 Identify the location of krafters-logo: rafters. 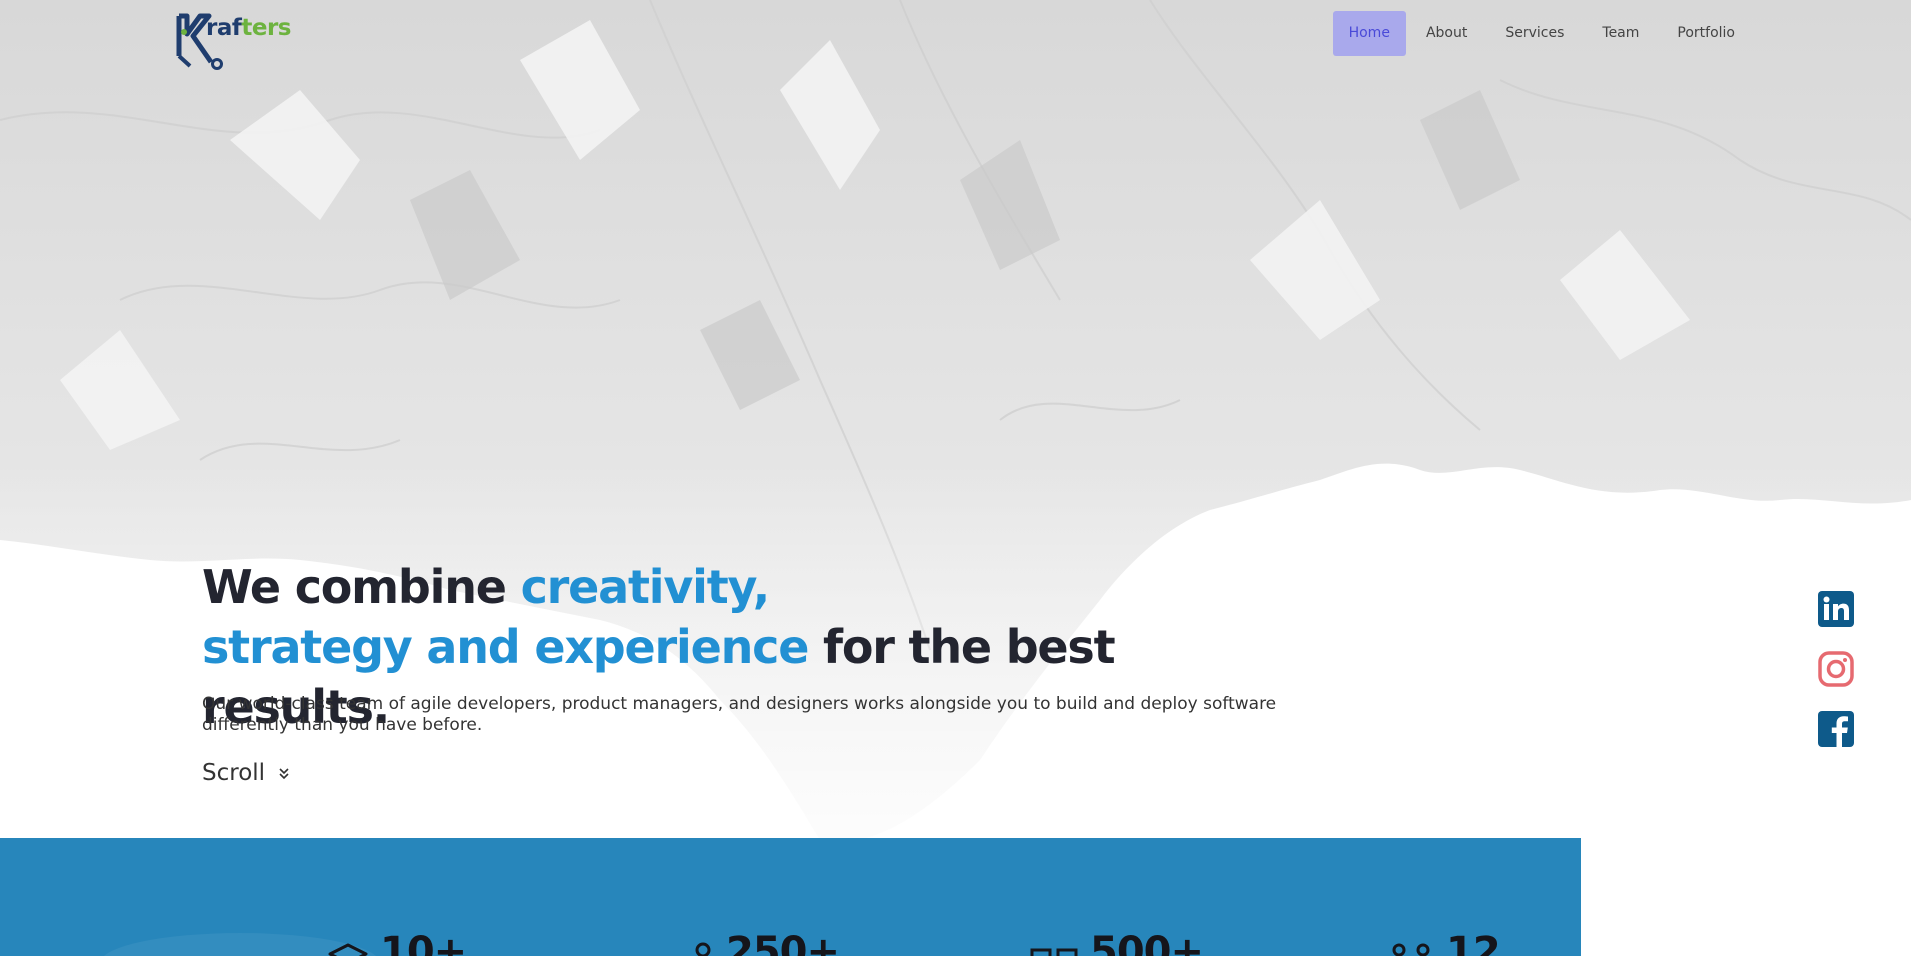
(234, 40).